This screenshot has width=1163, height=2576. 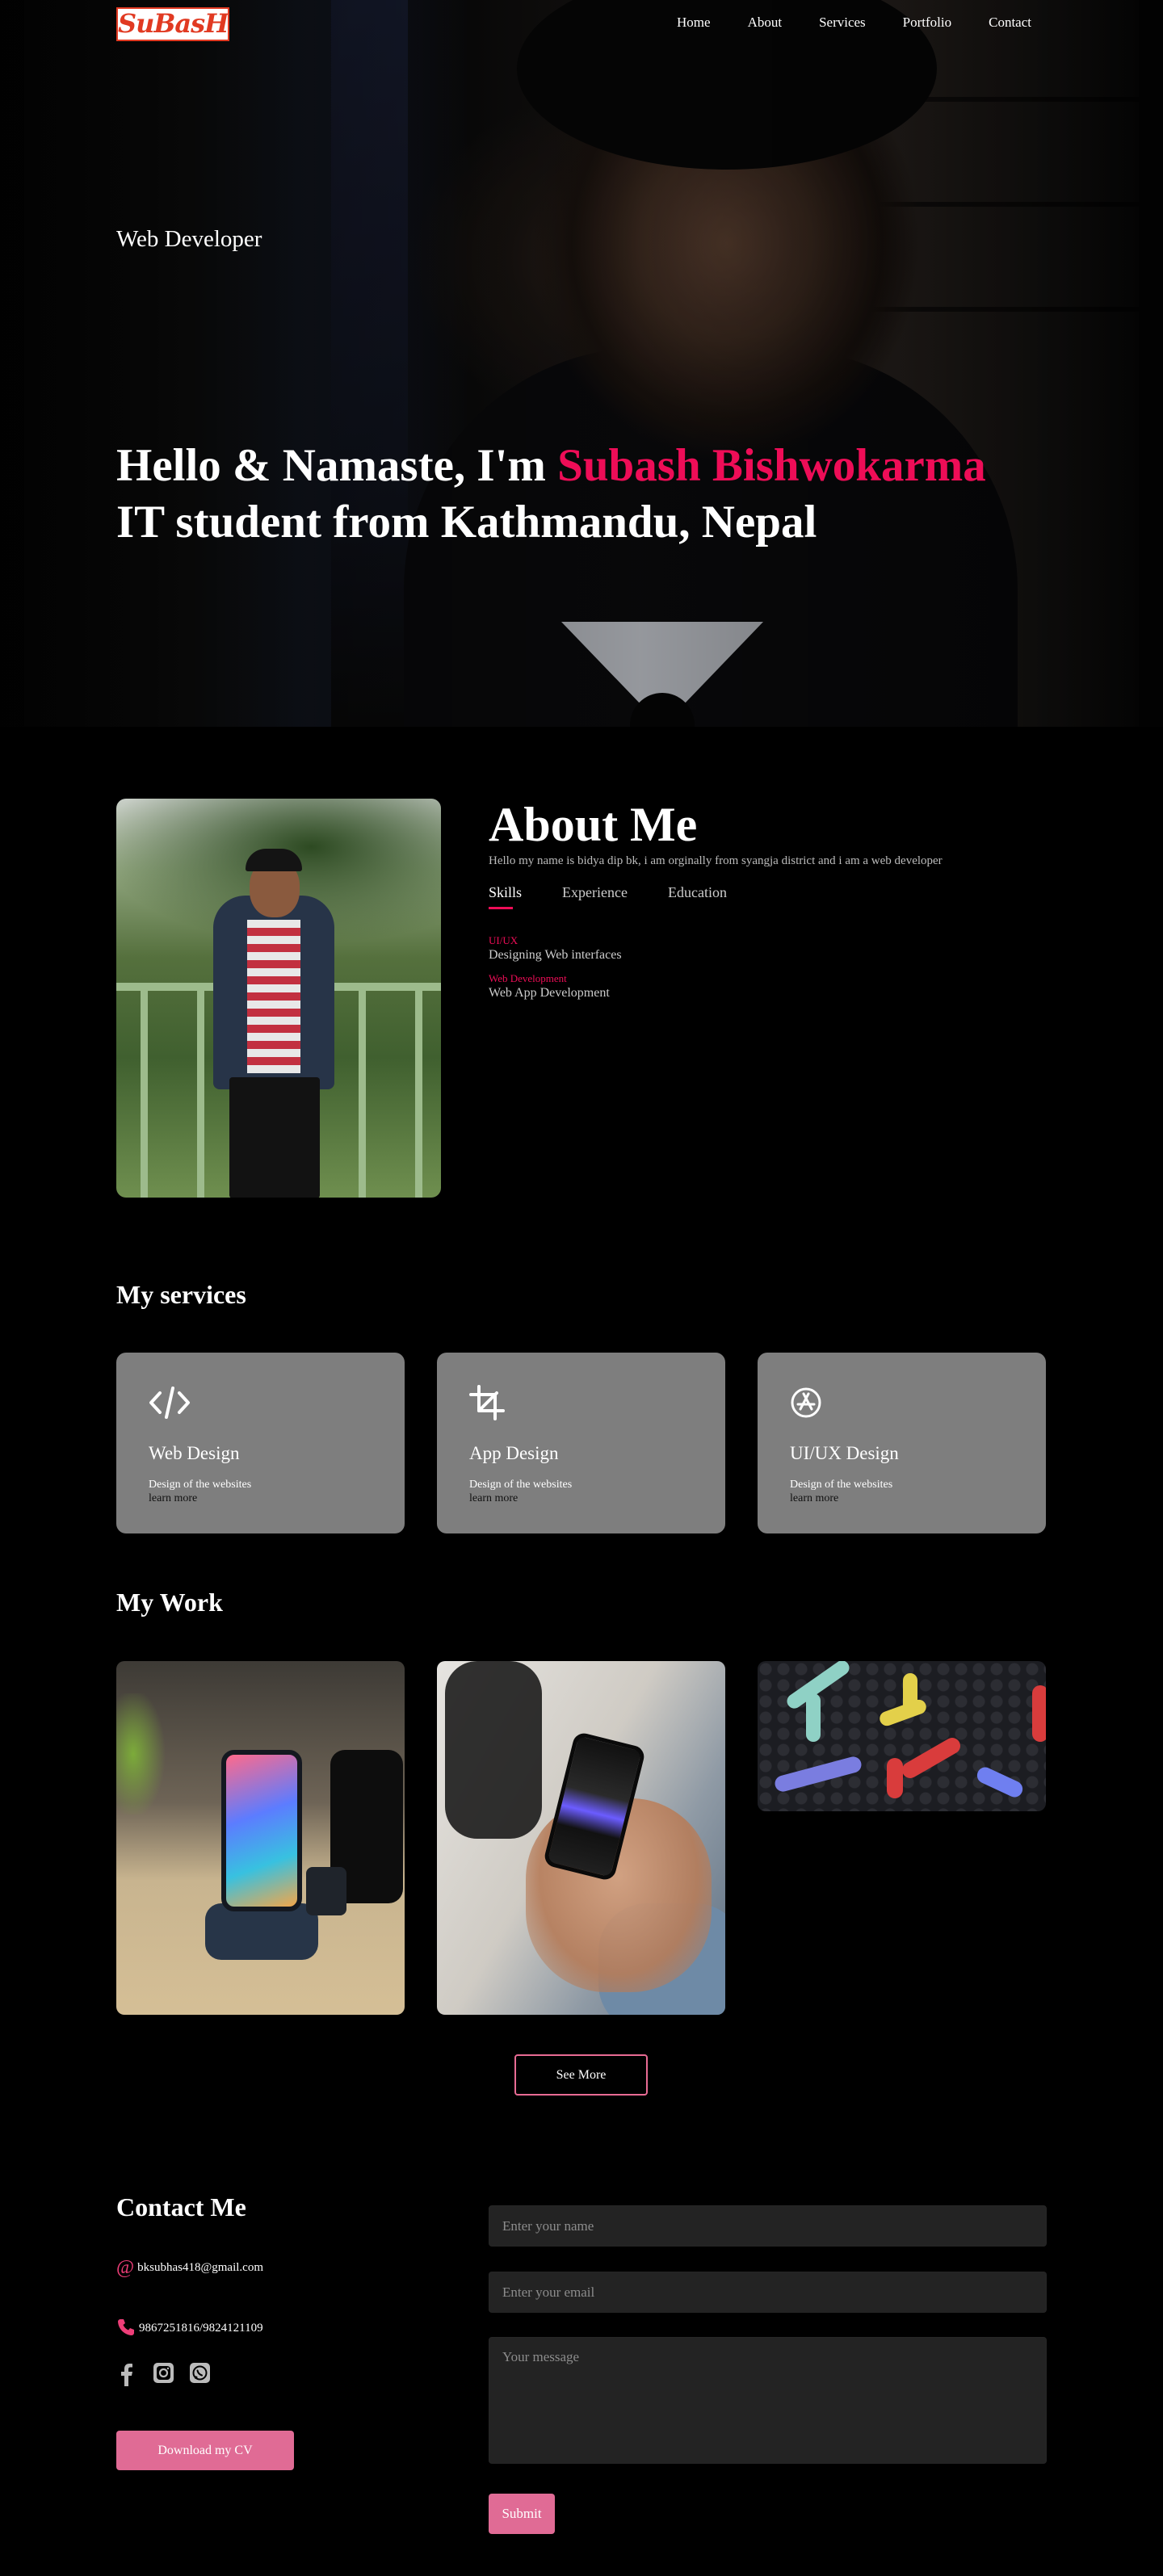 I want to click on hero-role: Web Developer, so click(x=189, y=239).